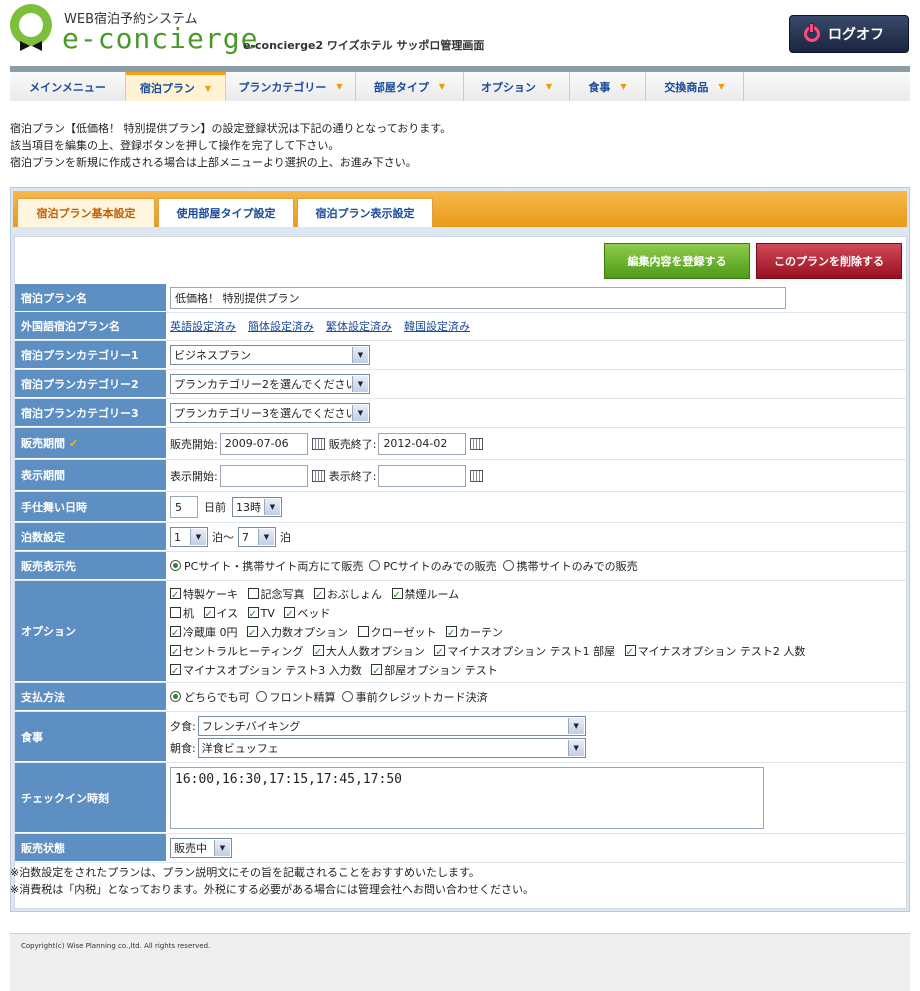  What do you see at coordinates (177, 537) in the screenshot?
I see `select-value: 1` at bounding box center [177, 537].